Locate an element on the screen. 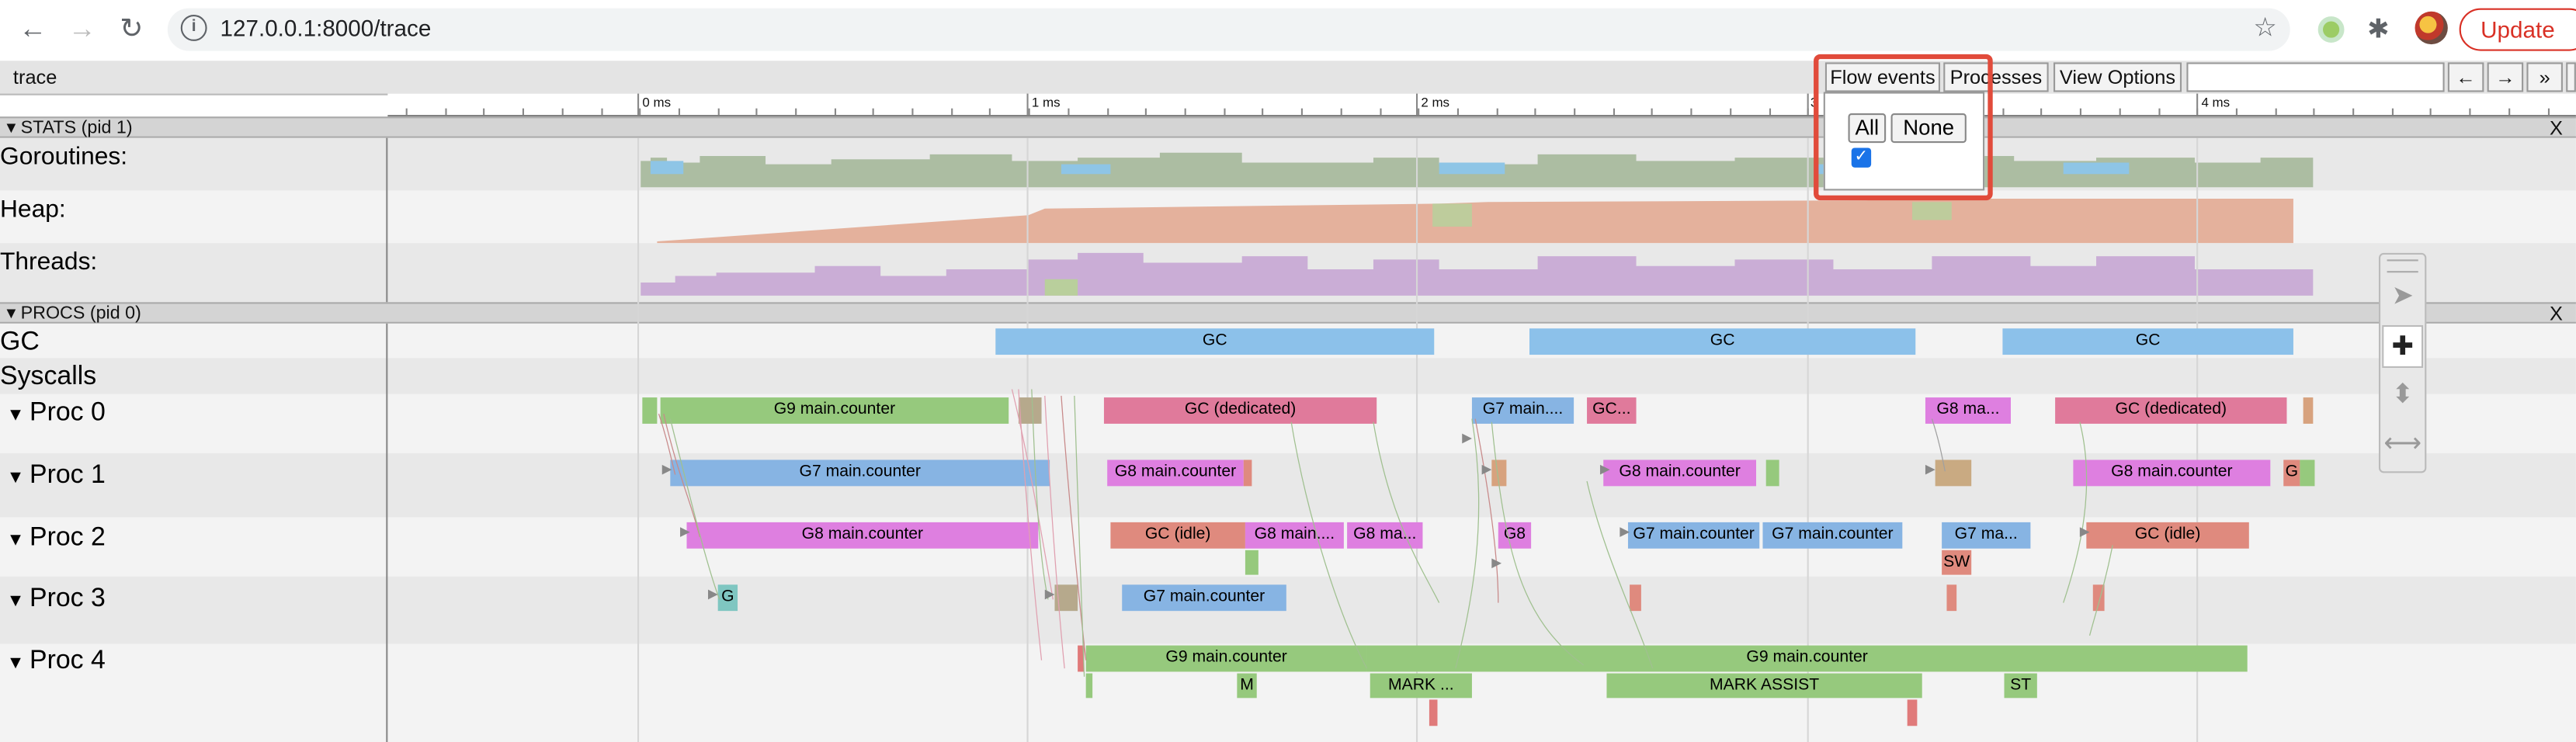 The height and width of the screenshot is (742, 2576). overflow-button is located at coordinates (2571, 77).